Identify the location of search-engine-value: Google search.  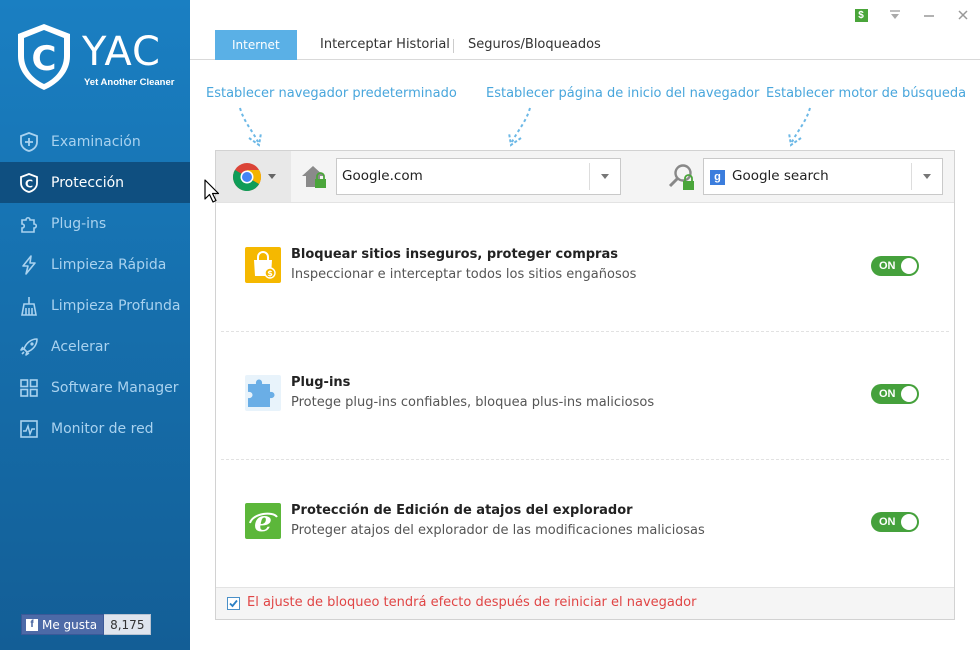
(780, 176).